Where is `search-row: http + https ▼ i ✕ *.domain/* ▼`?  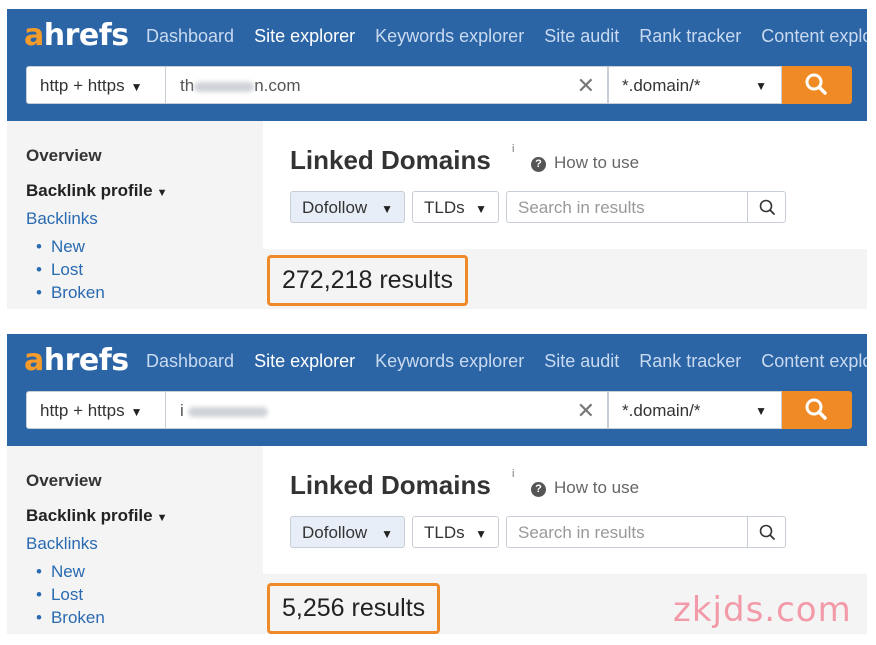 search-row: http + https ▼ i ✕ *.domain/* ▼ is located at coordinates (439, 410).